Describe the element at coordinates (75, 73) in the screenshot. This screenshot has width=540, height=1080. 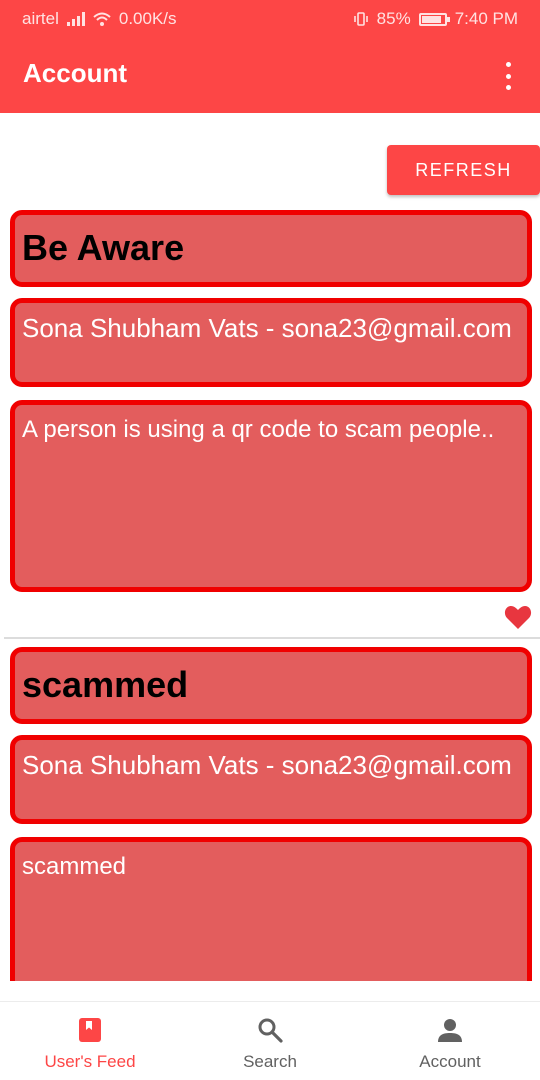
I see `page-title: Account` at that location.